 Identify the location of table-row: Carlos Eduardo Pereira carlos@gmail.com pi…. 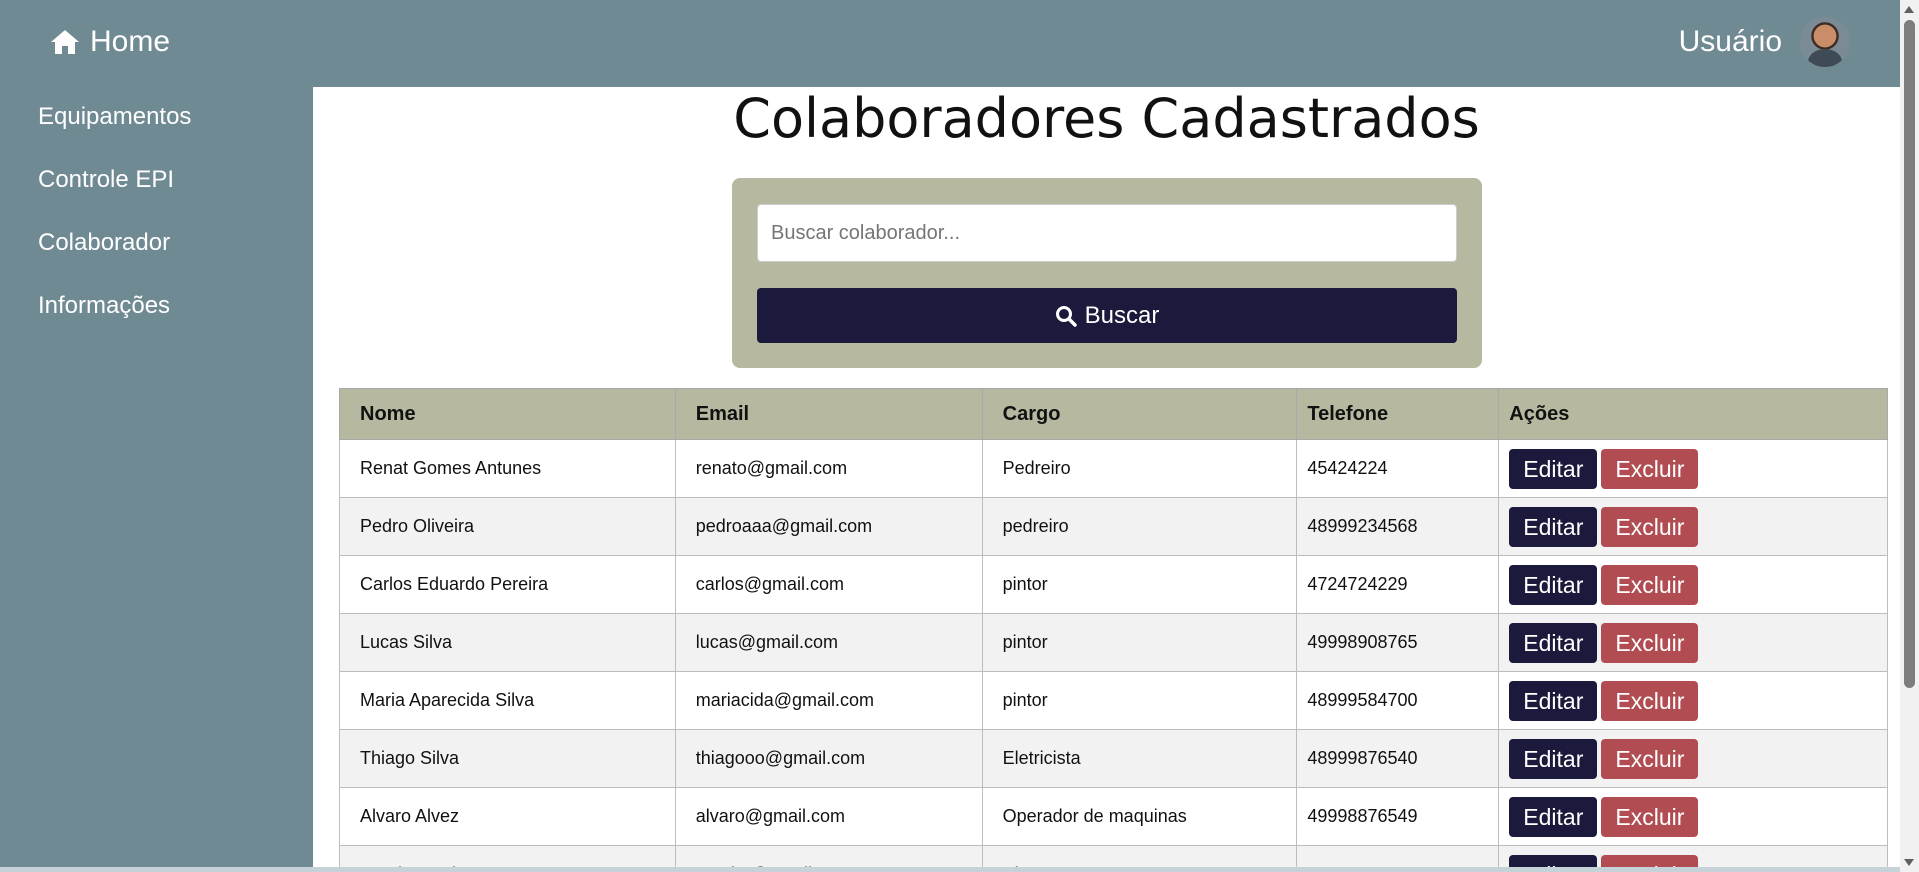
(1113, 584).